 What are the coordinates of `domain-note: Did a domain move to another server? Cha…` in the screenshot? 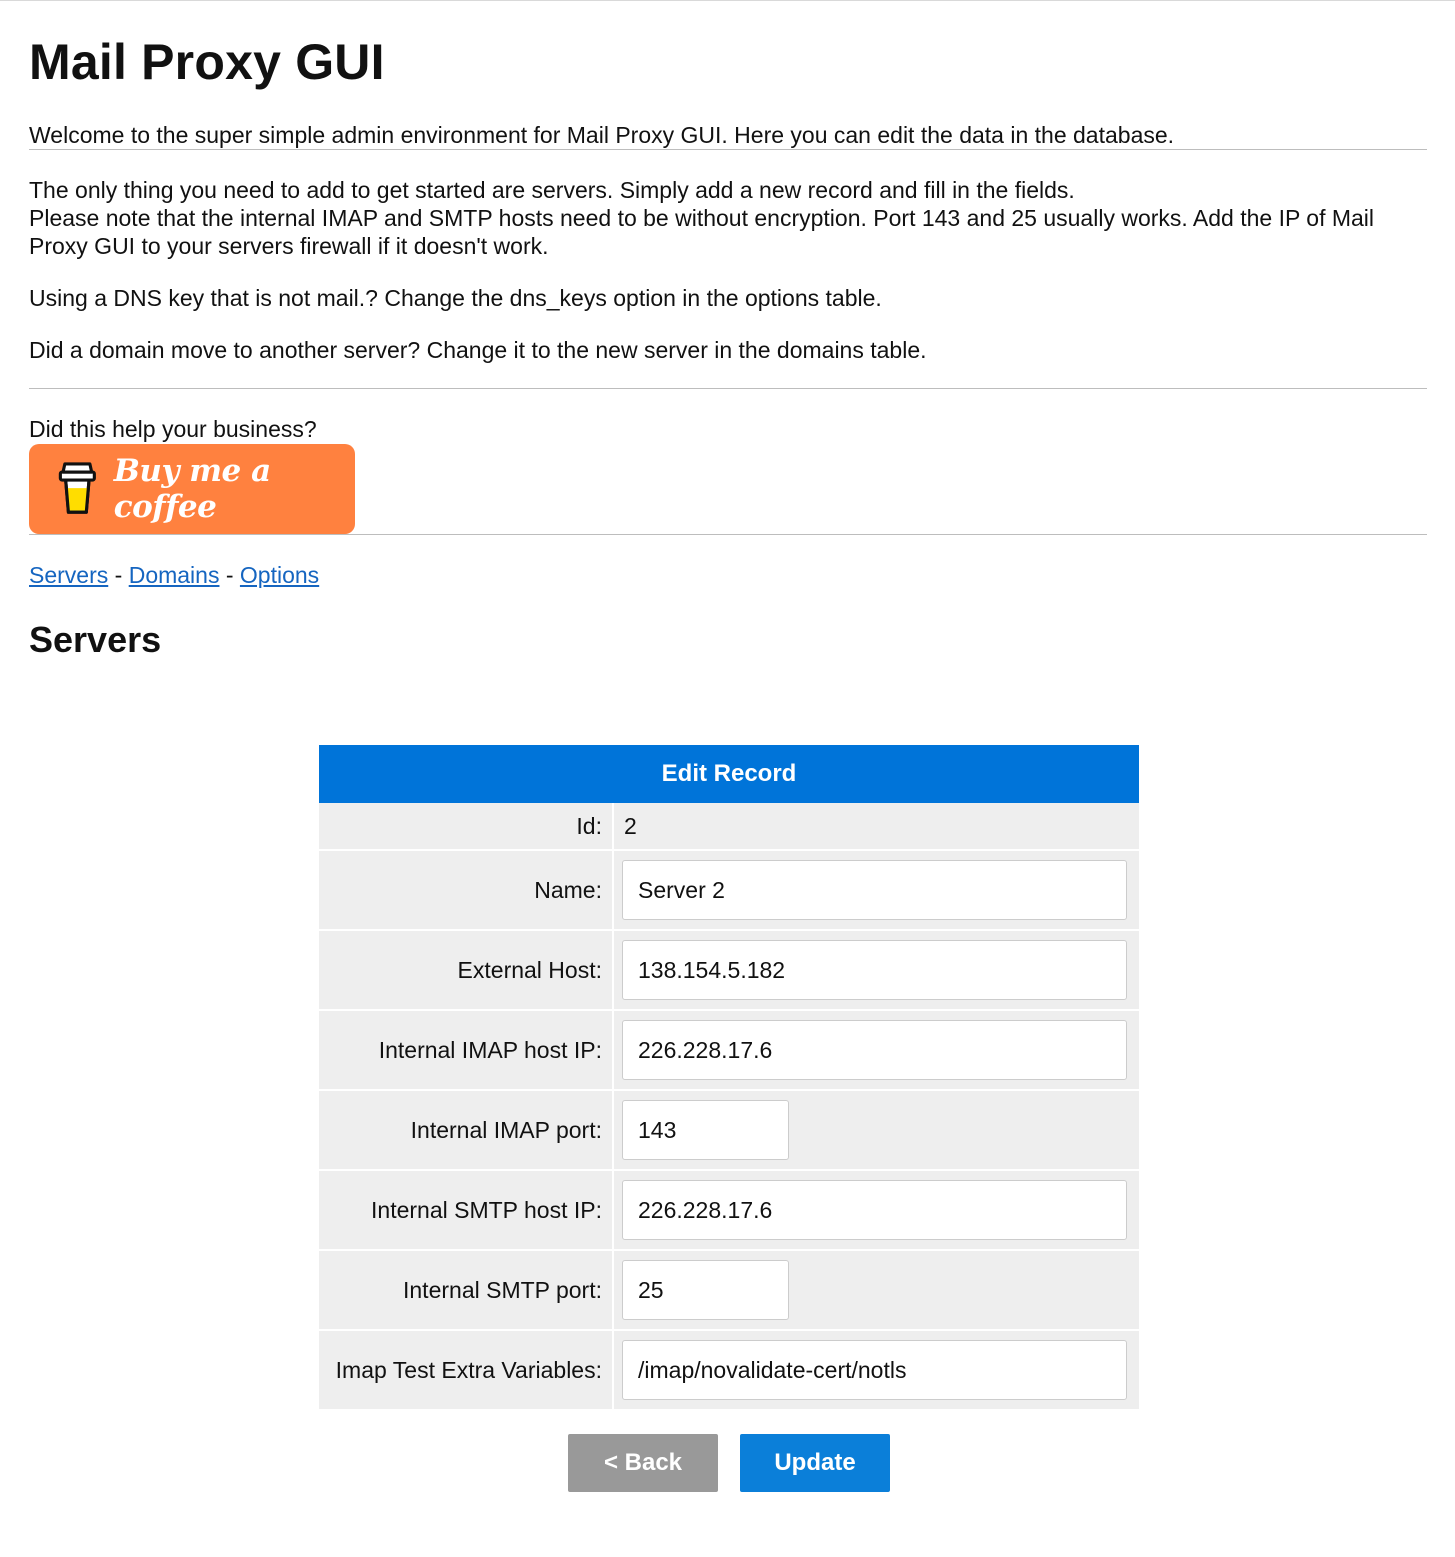 It's located at (478, 350).